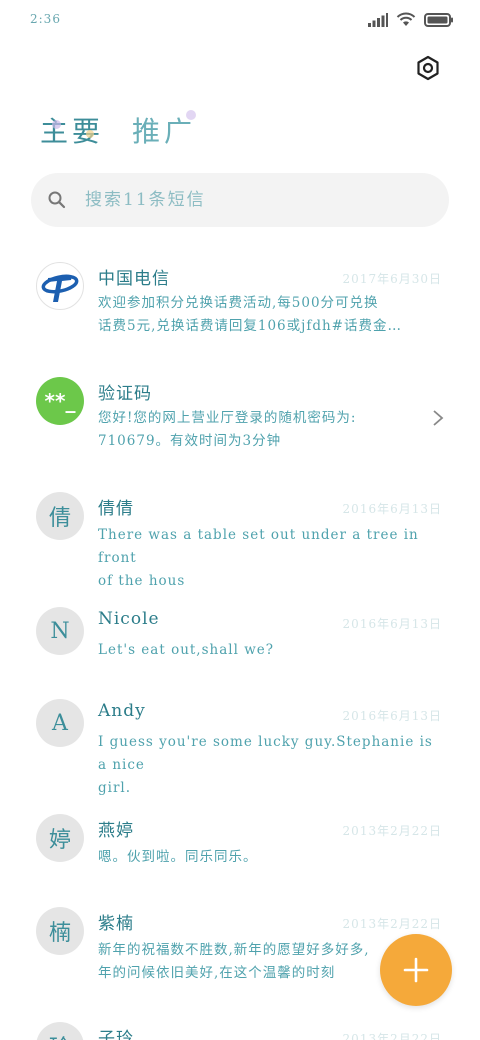 The width and height of the screenshot is (480, 1040). I want to click on message-preview: 嗯。伙到啦。同乐同乐。, so click(268, 857).